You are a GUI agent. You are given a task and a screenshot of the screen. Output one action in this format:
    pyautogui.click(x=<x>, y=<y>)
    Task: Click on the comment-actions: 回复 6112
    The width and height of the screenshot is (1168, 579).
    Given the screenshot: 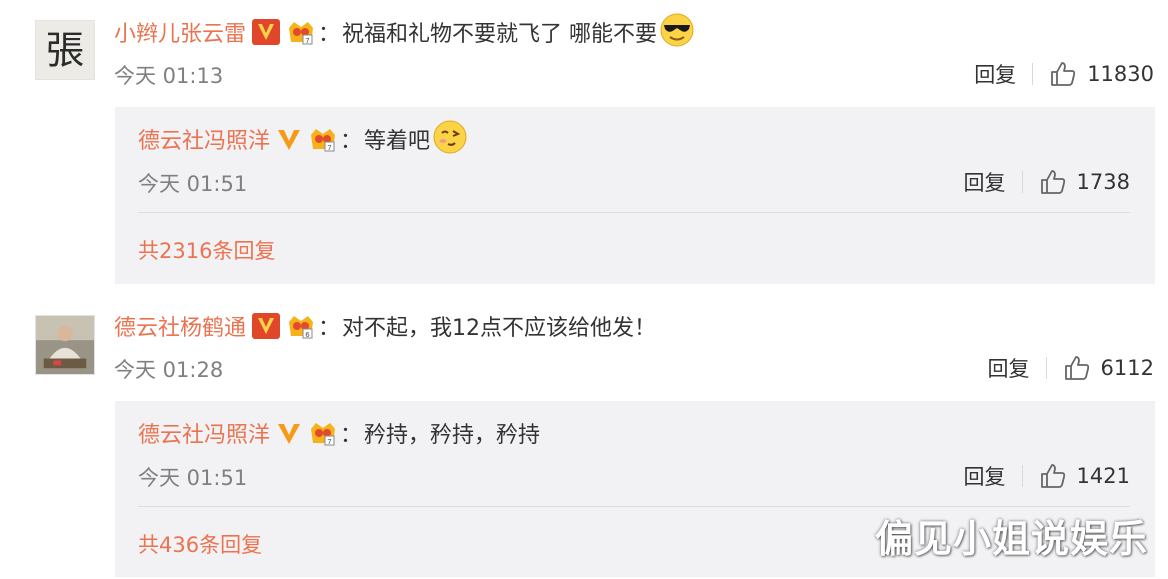 What is the action you would take?
    pyautogui.click(x=1071, y=368)
    